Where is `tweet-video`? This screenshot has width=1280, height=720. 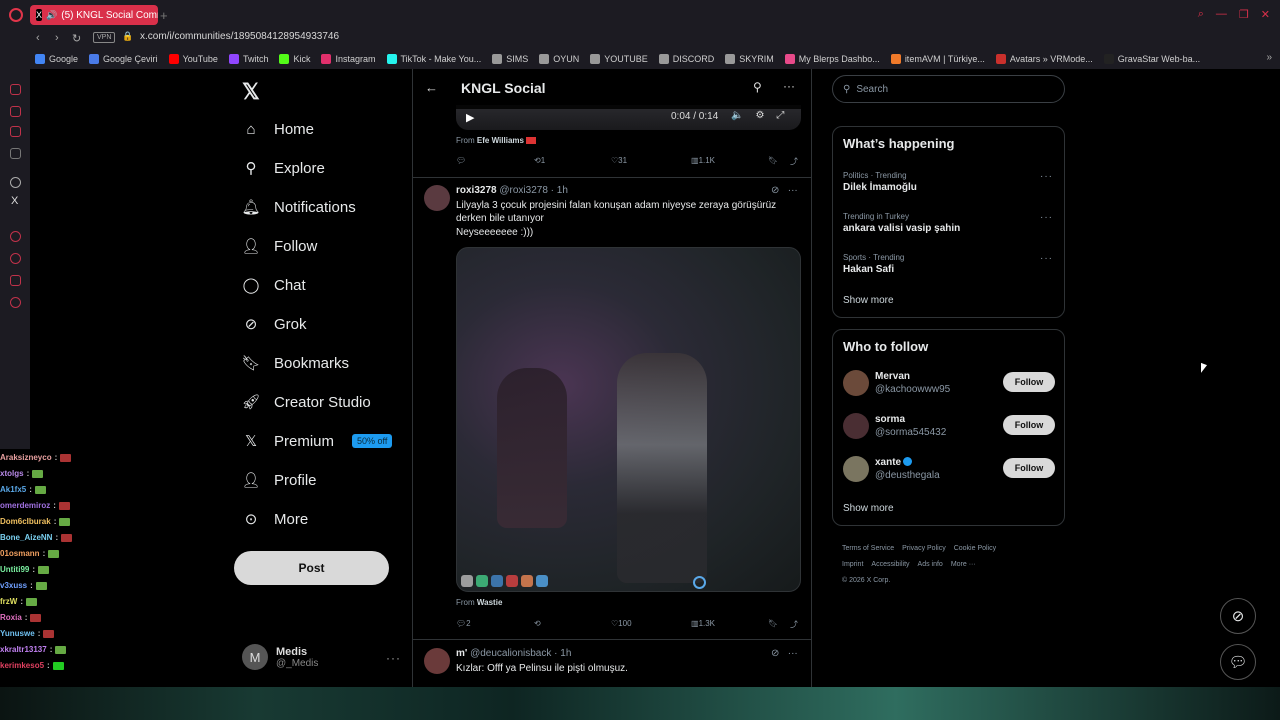 tweet-video is located at coordinates (628, 419).